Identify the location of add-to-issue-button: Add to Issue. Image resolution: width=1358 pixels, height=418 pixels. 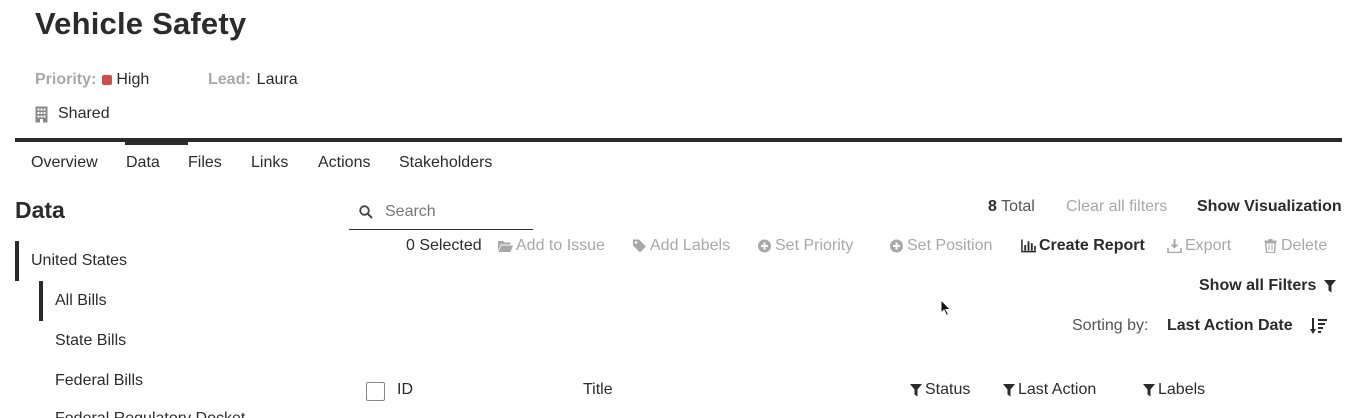
(551, 246).